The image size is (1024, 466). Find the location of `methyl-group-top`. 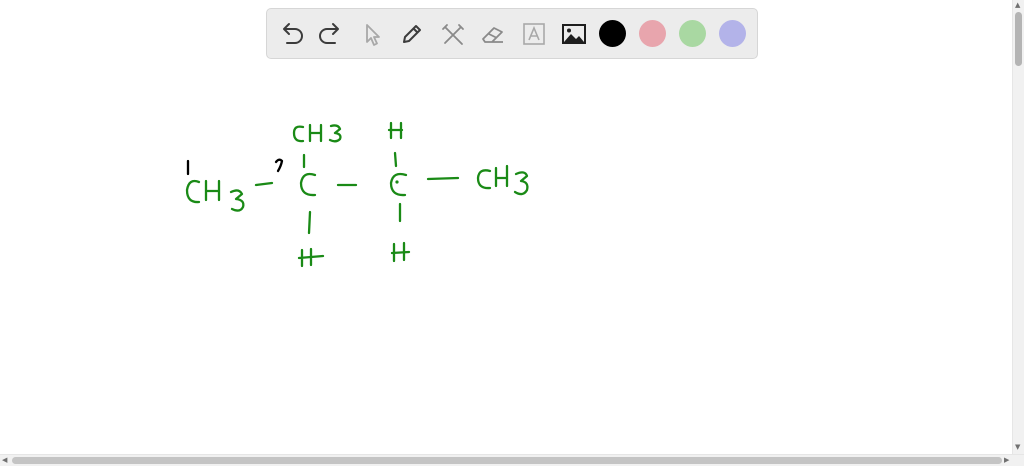

methyl-group-top is located at coordinates (317, 133).